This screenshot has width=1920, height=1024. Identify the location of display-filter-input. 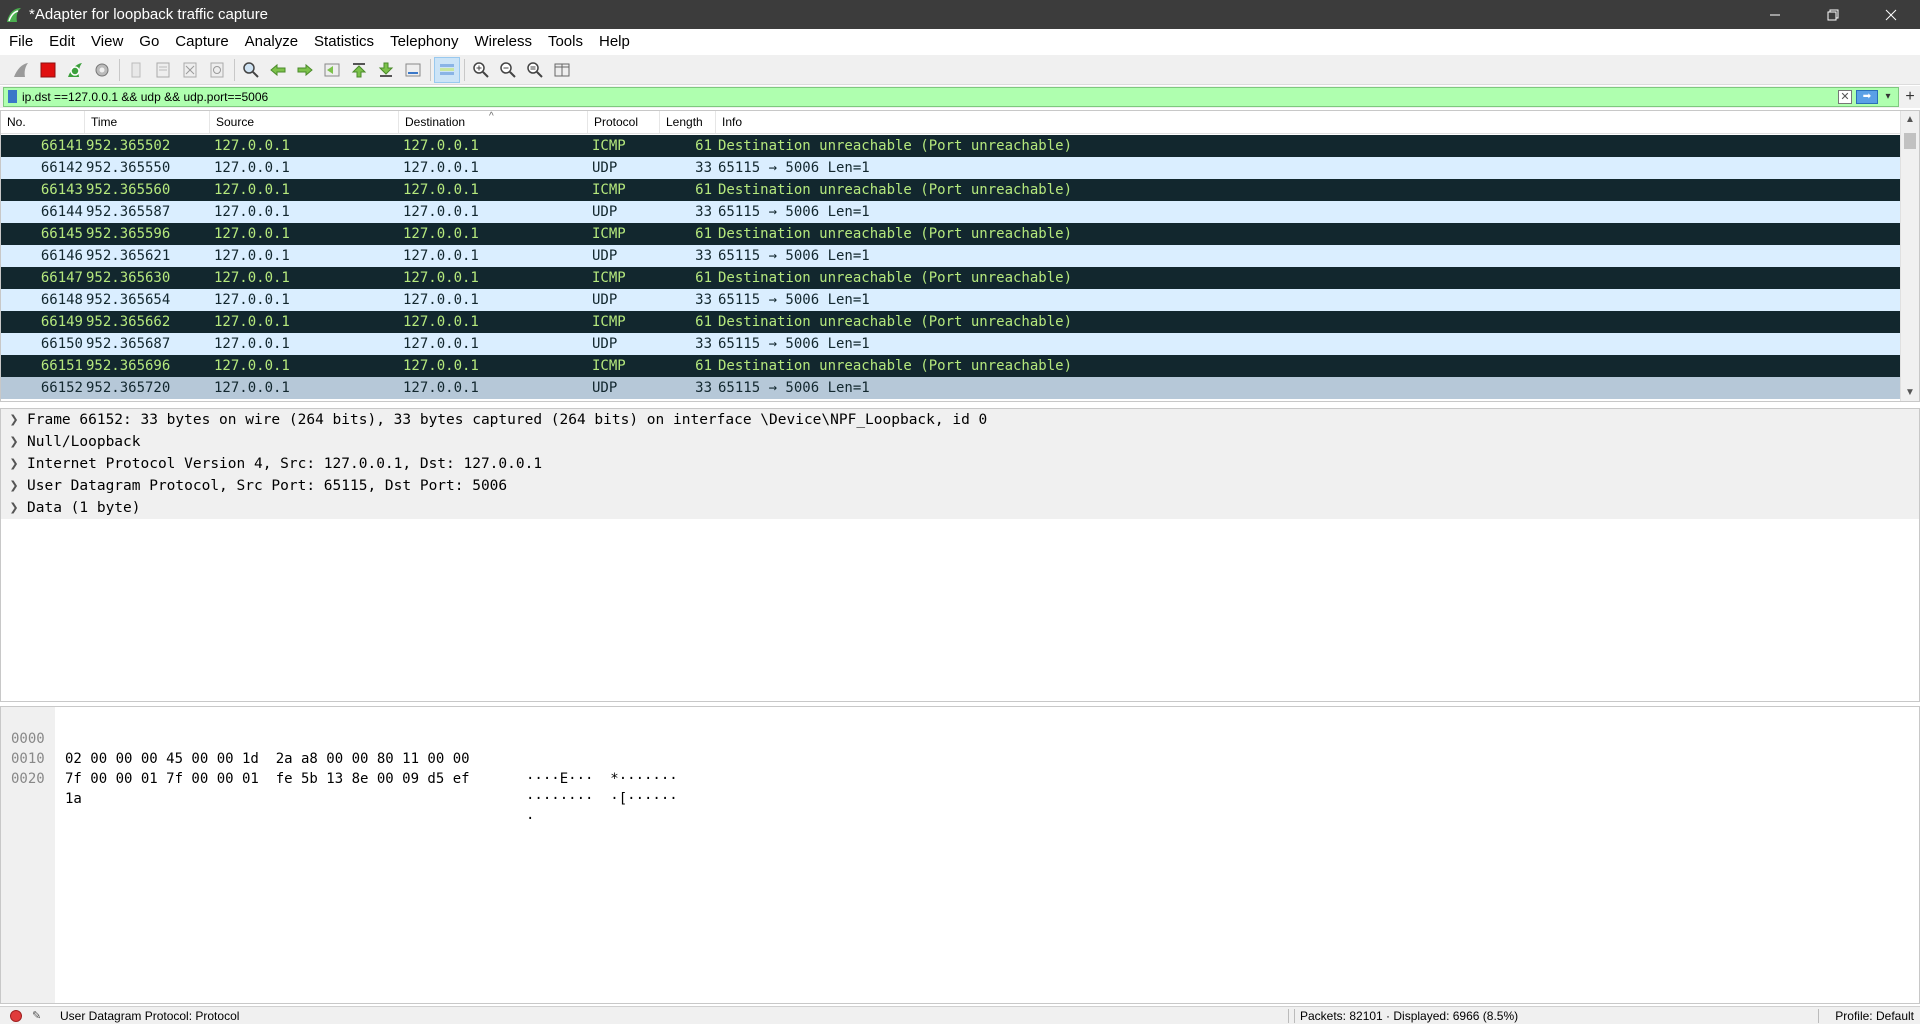
(904, 97).